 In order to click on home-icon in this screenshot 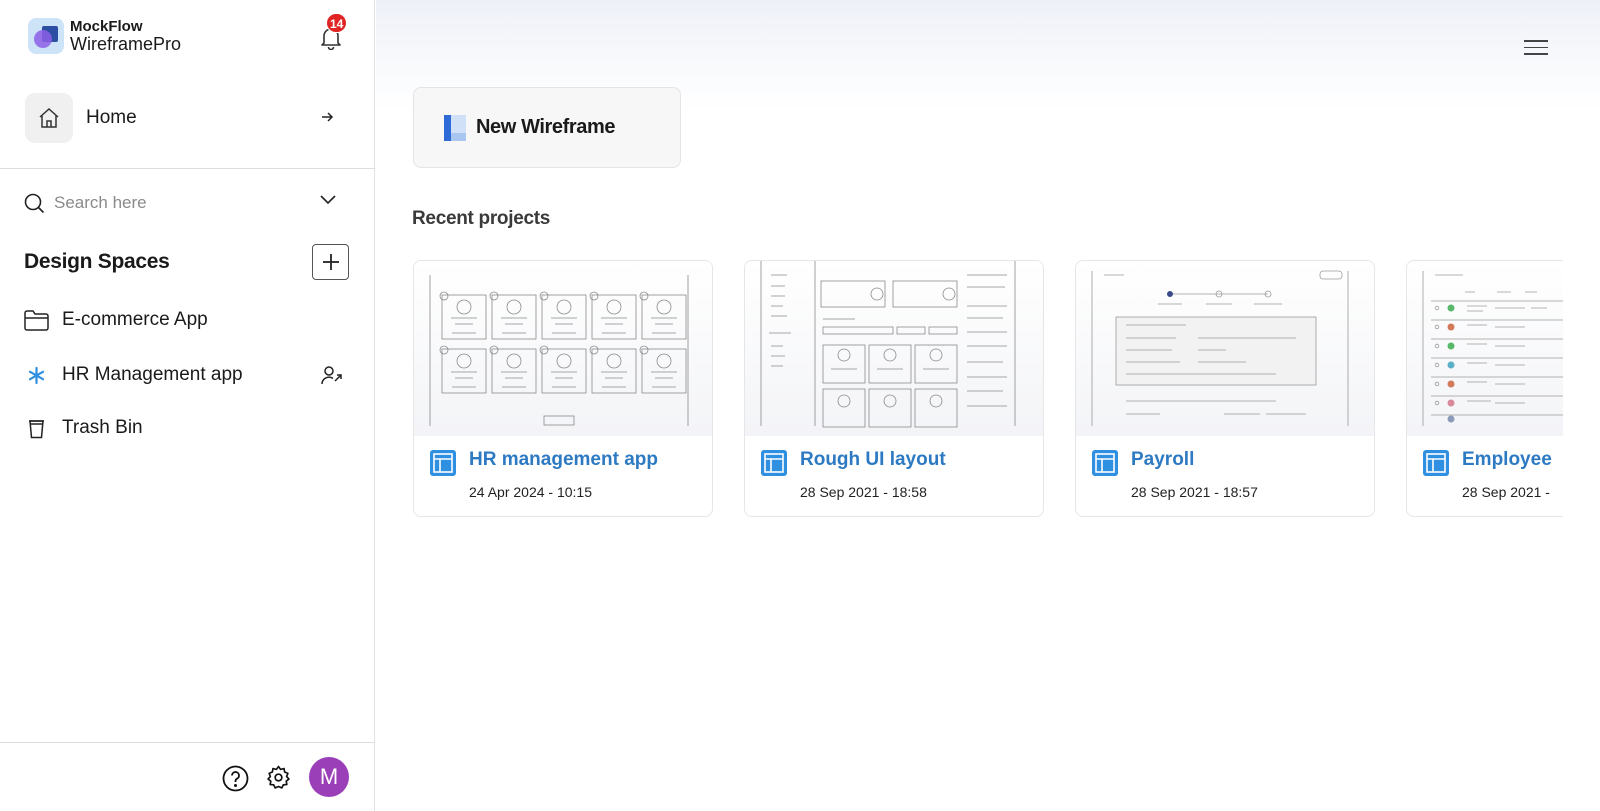, I will do `click(49, 117)`.